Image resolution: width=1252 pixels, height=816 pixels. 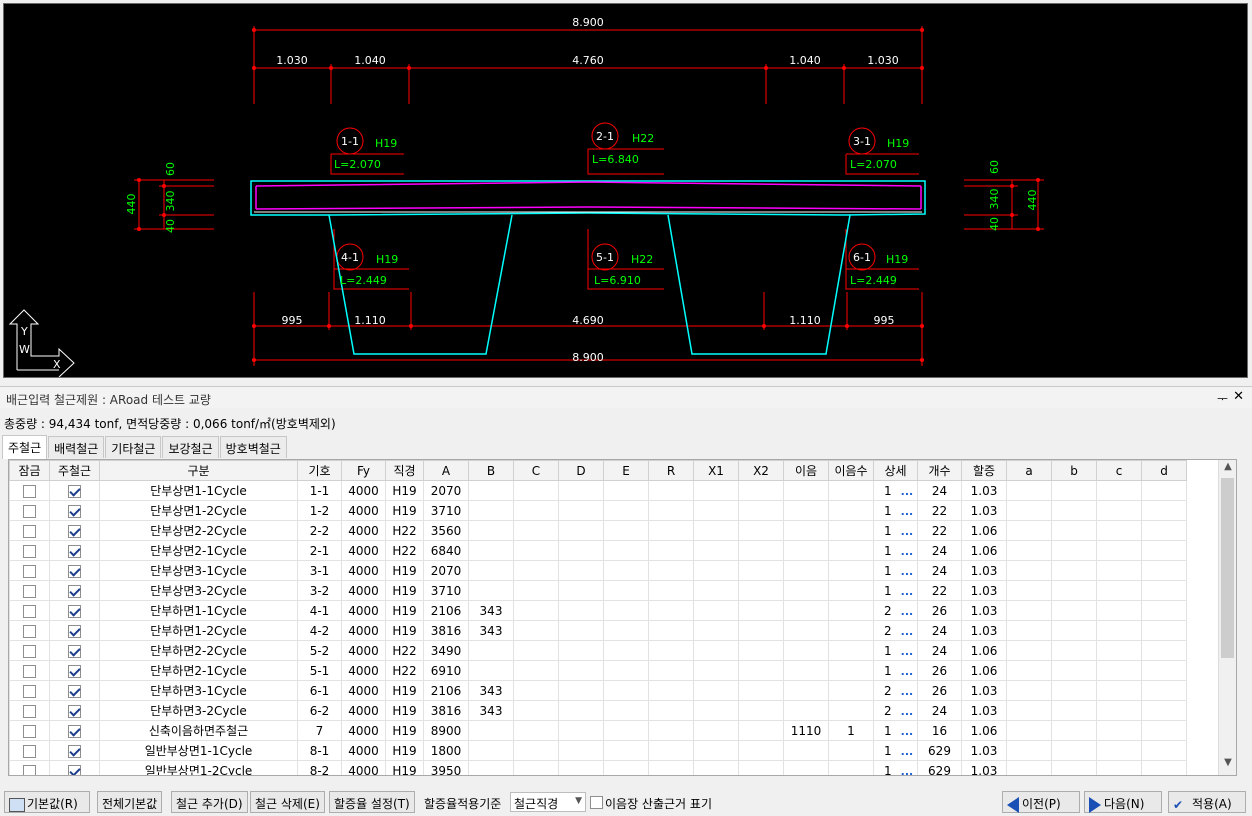 I want to click on name-cell: 단부하면3-2Cycle, so click(x=198, y=710).